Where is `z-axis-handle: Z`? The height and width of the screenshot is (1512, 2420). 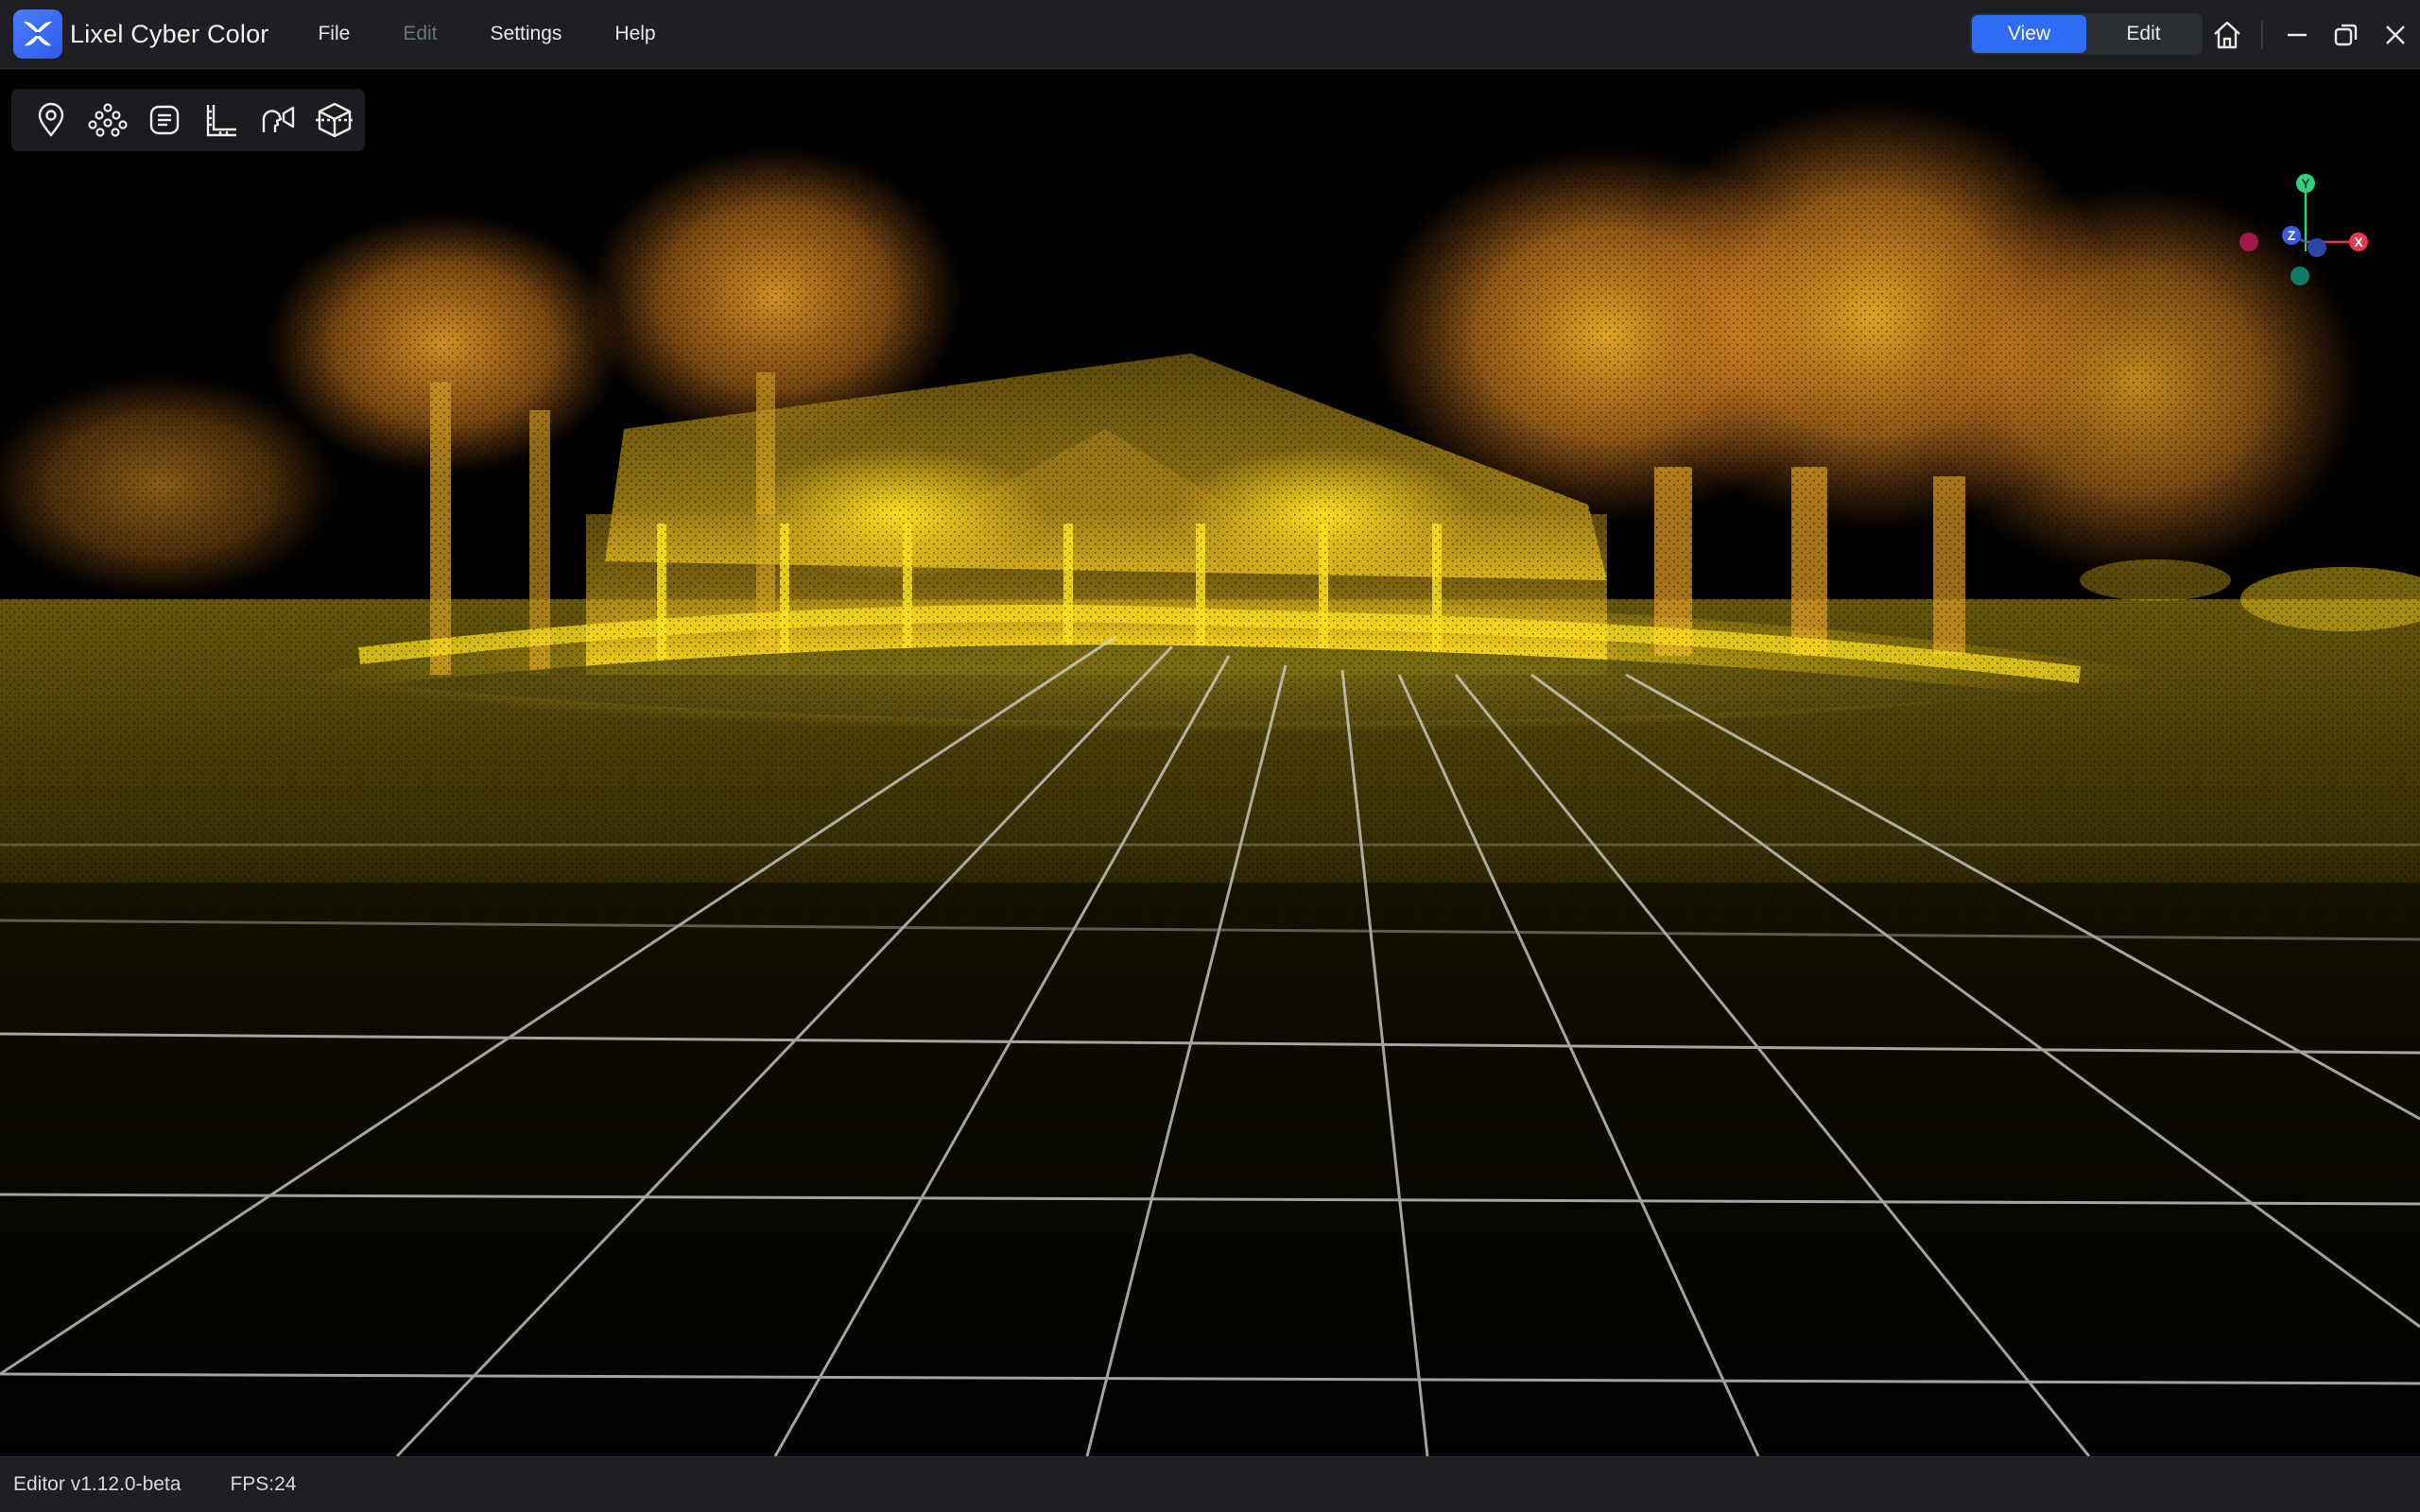 z-axis-handle: Z is located at coordinates (2291, 235).